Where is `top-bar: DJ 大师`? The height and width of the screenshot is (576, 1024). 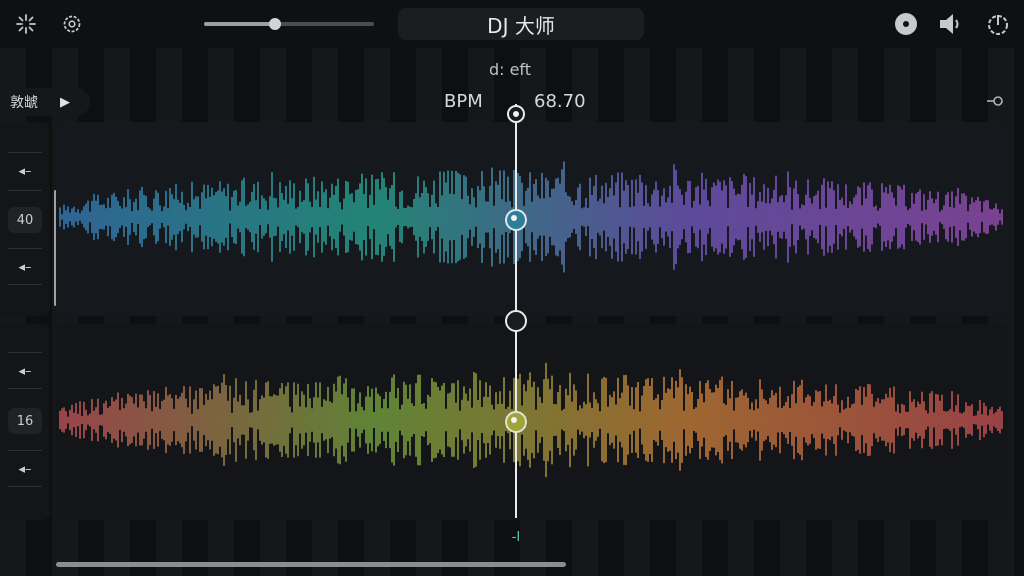 top-bar: DJ 大师 is located at coordinates (512, 24).